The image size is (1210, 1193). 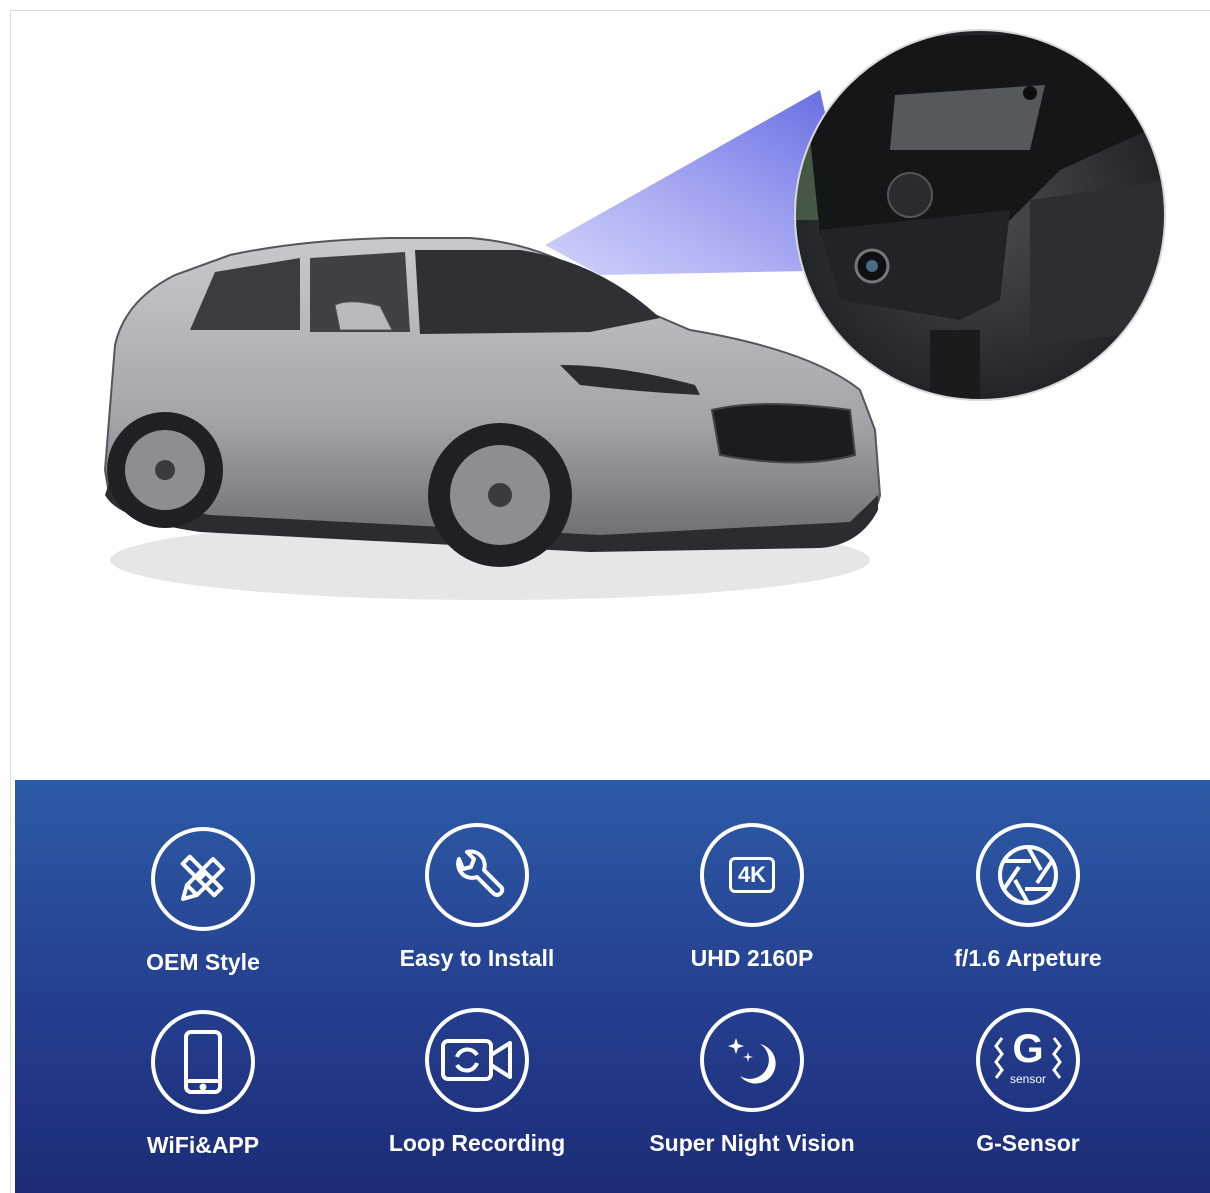 I want to click on feature-label: G-Sensor, so click(x=1028, y=1143).